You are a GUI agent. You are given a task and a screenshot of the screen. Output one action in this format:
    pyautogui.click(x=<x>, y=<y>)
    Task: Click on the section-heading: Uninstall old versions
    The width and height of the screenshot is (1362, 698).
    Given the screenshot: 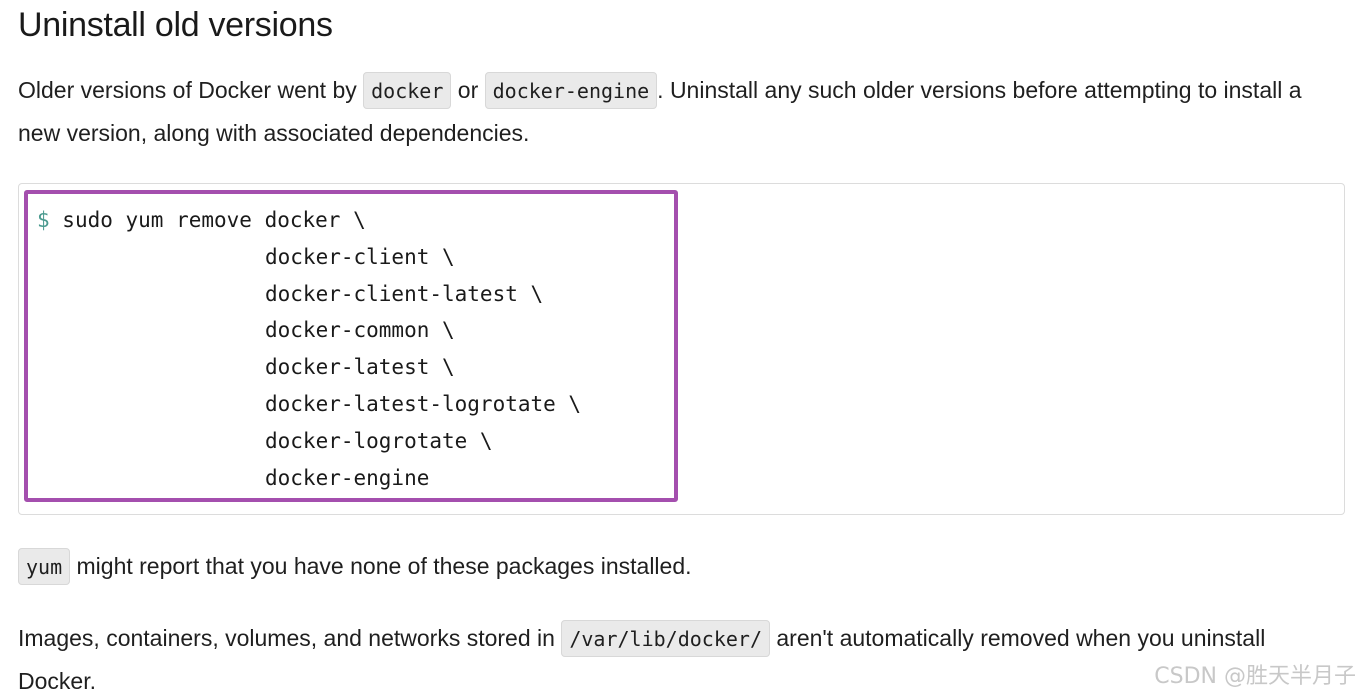 What is the action you would take?
    pyautogui.click(x=175, y=25)
    